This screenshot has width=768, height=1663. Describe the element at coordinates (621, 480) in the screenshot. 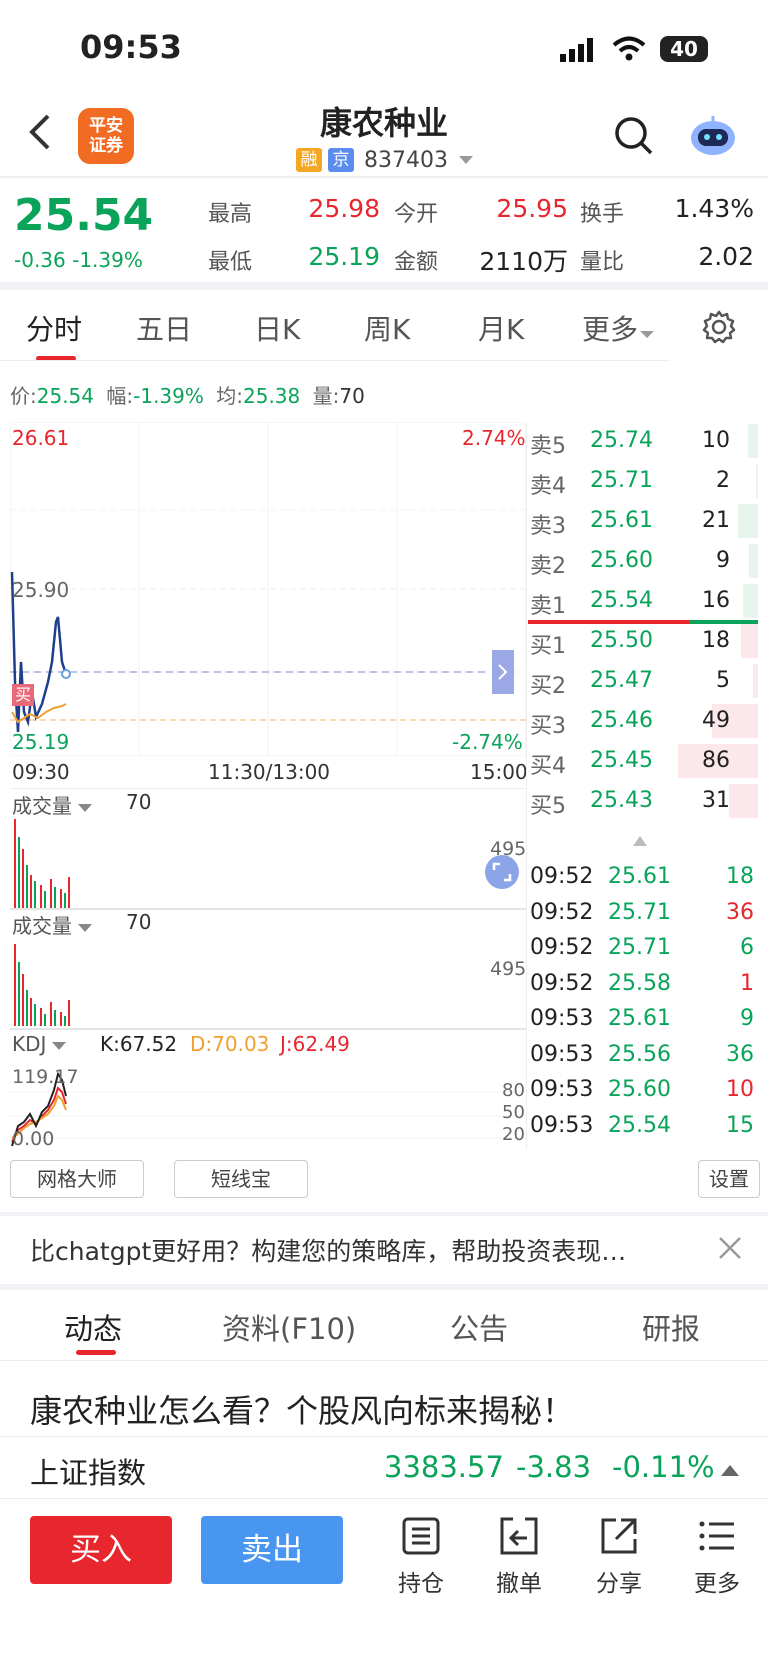

I see `order-price: 25.71` at that location.